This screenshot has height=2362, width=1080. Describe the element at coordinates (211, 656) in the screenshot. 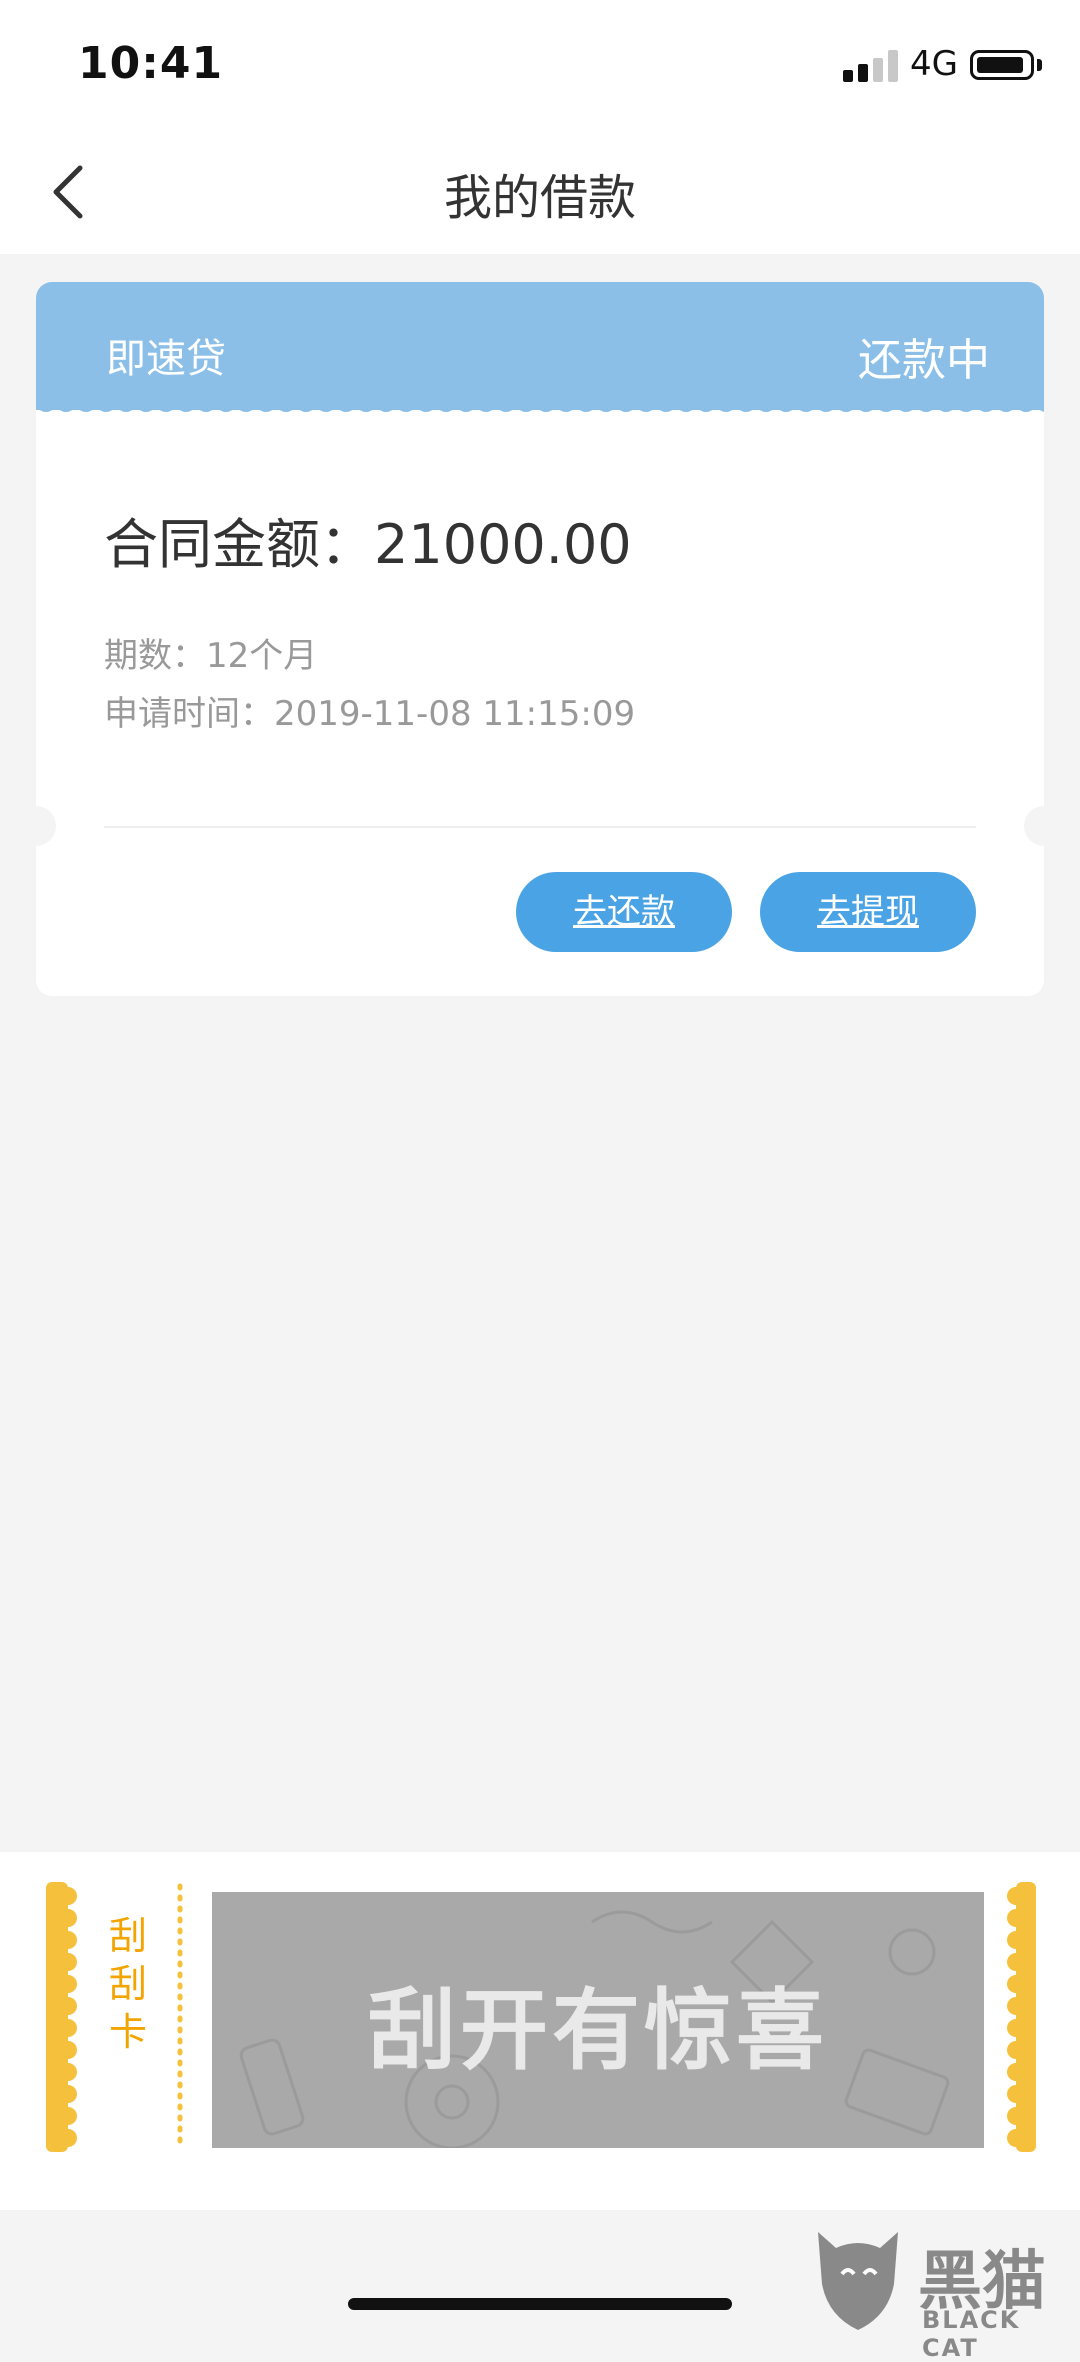

I see `loan-periods: 期数：12个月` at that location.